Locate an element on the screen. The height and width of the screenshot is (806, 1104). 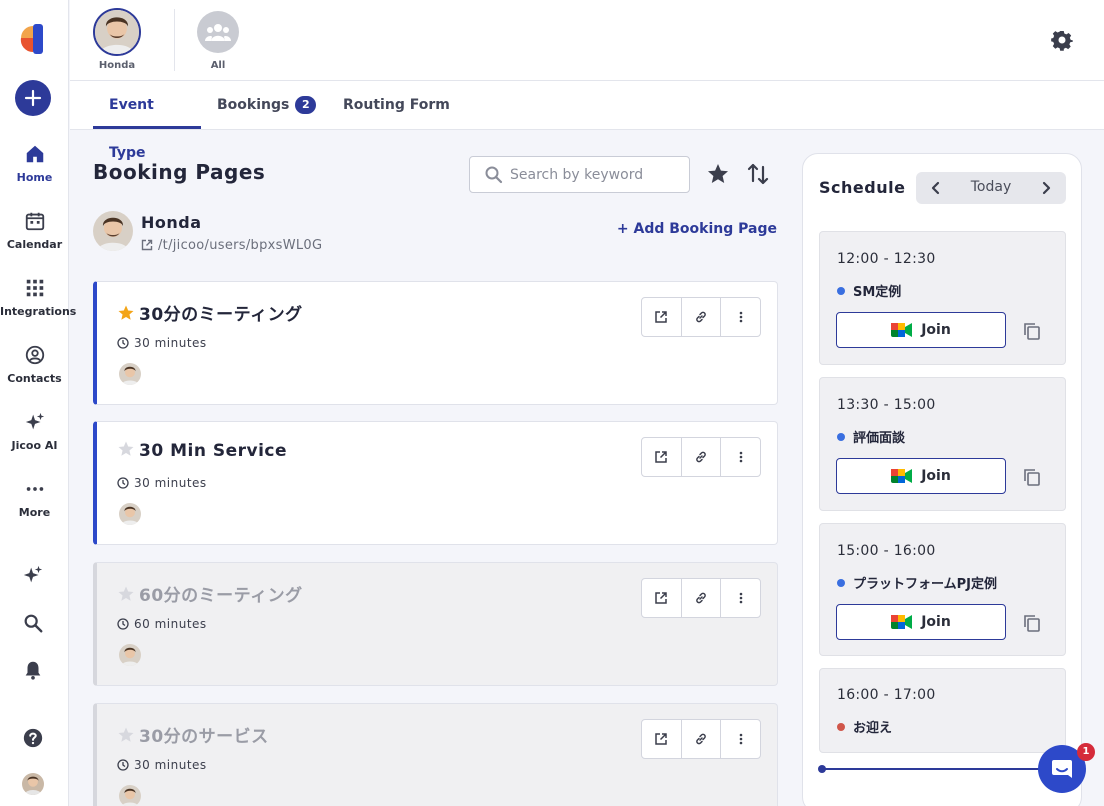
booking-page-card: 30分のミーティング 30 minutes is located at coordinates (435, 343).